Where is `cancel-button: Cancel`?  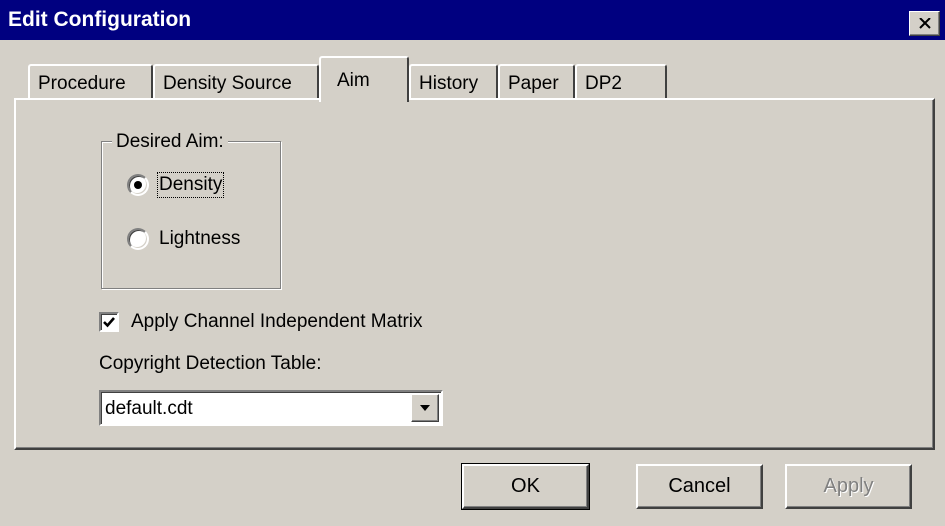
cancel-button: Cancel is located at coordinates (699, 486).